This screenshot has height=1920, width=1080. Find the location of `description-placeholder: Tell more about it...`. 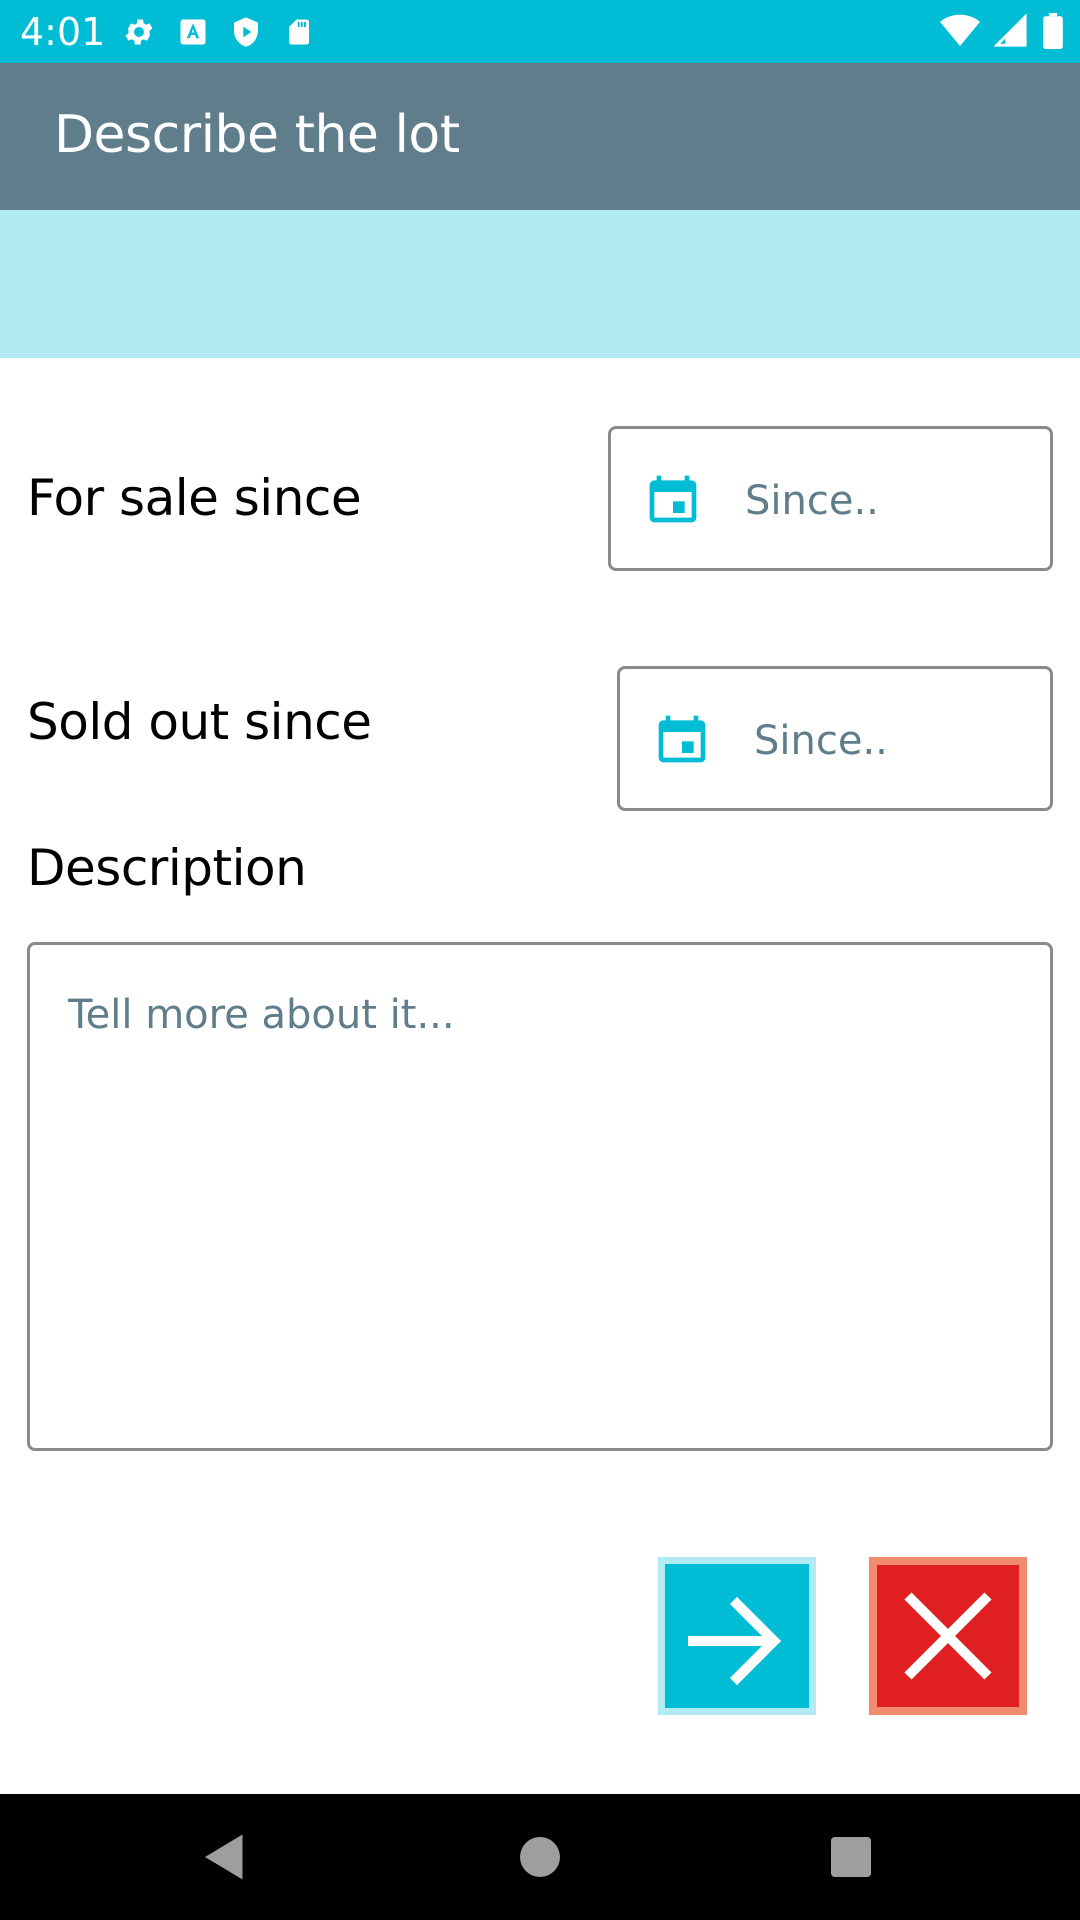

description-placeholder: Tell more about it... is located at coordinates (261, 1015).